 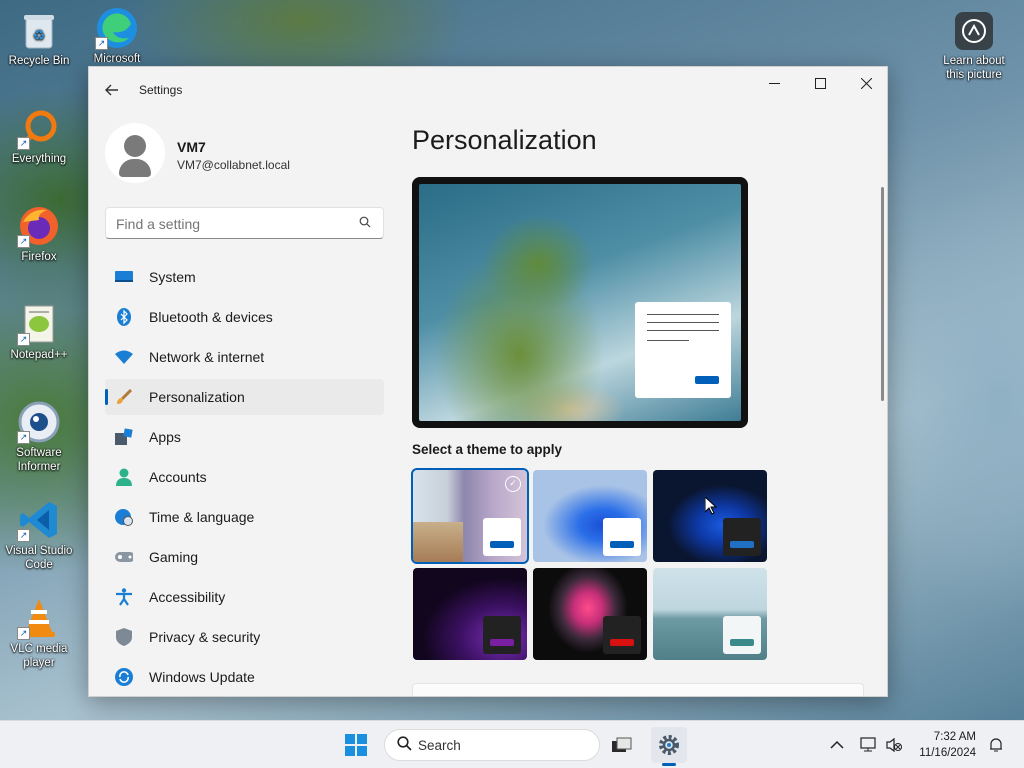 I want to click on maximize-button, so click(x=820, y=83).